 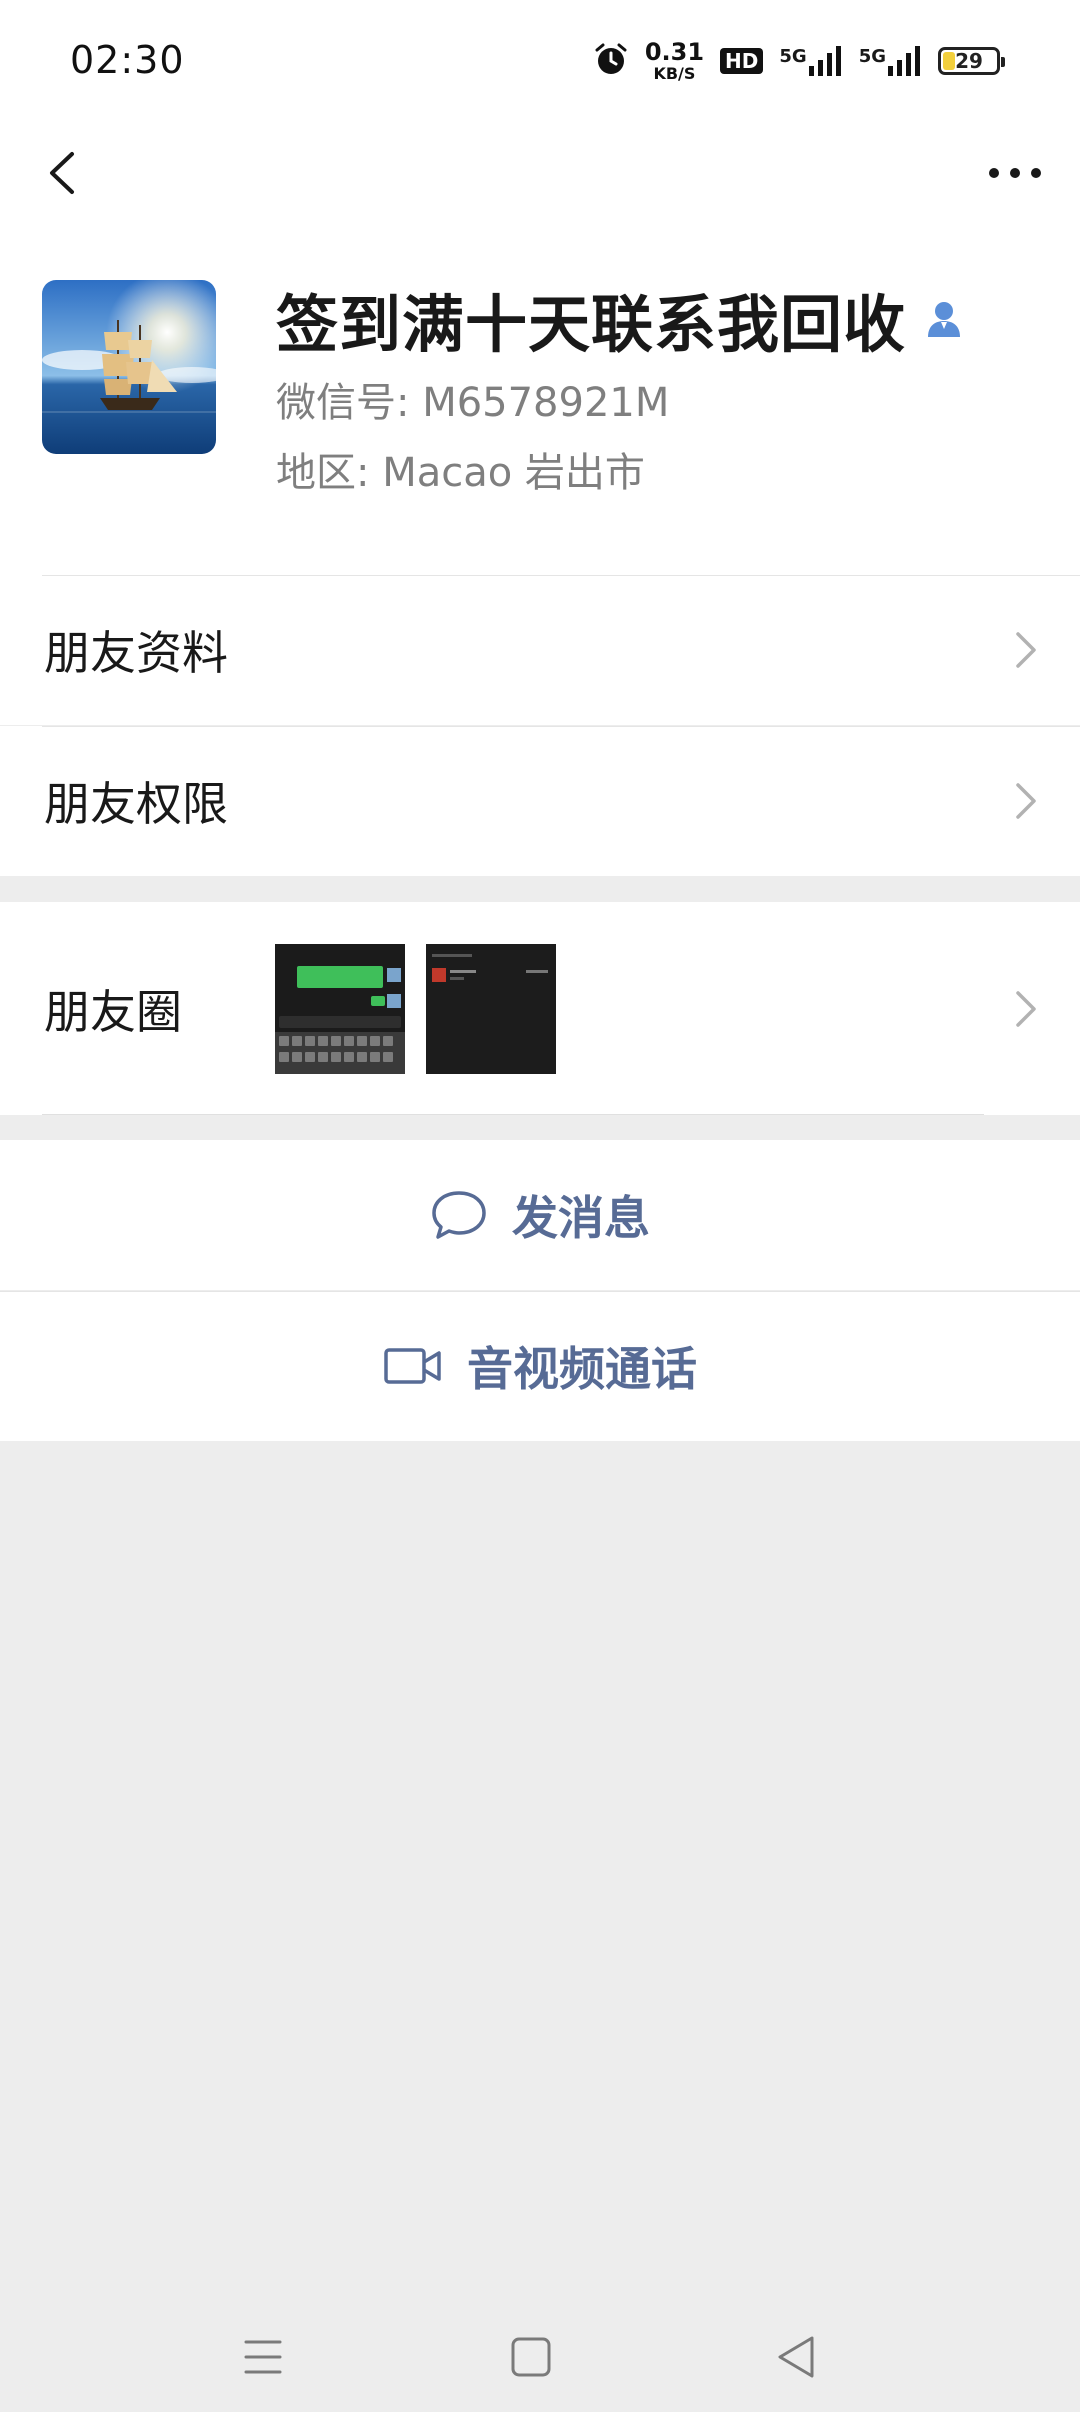 What do you see at coordinates (136, 653) in the screenshot?
I see `friend-info-label: 朋友资料` at bounding box center [136, 653].